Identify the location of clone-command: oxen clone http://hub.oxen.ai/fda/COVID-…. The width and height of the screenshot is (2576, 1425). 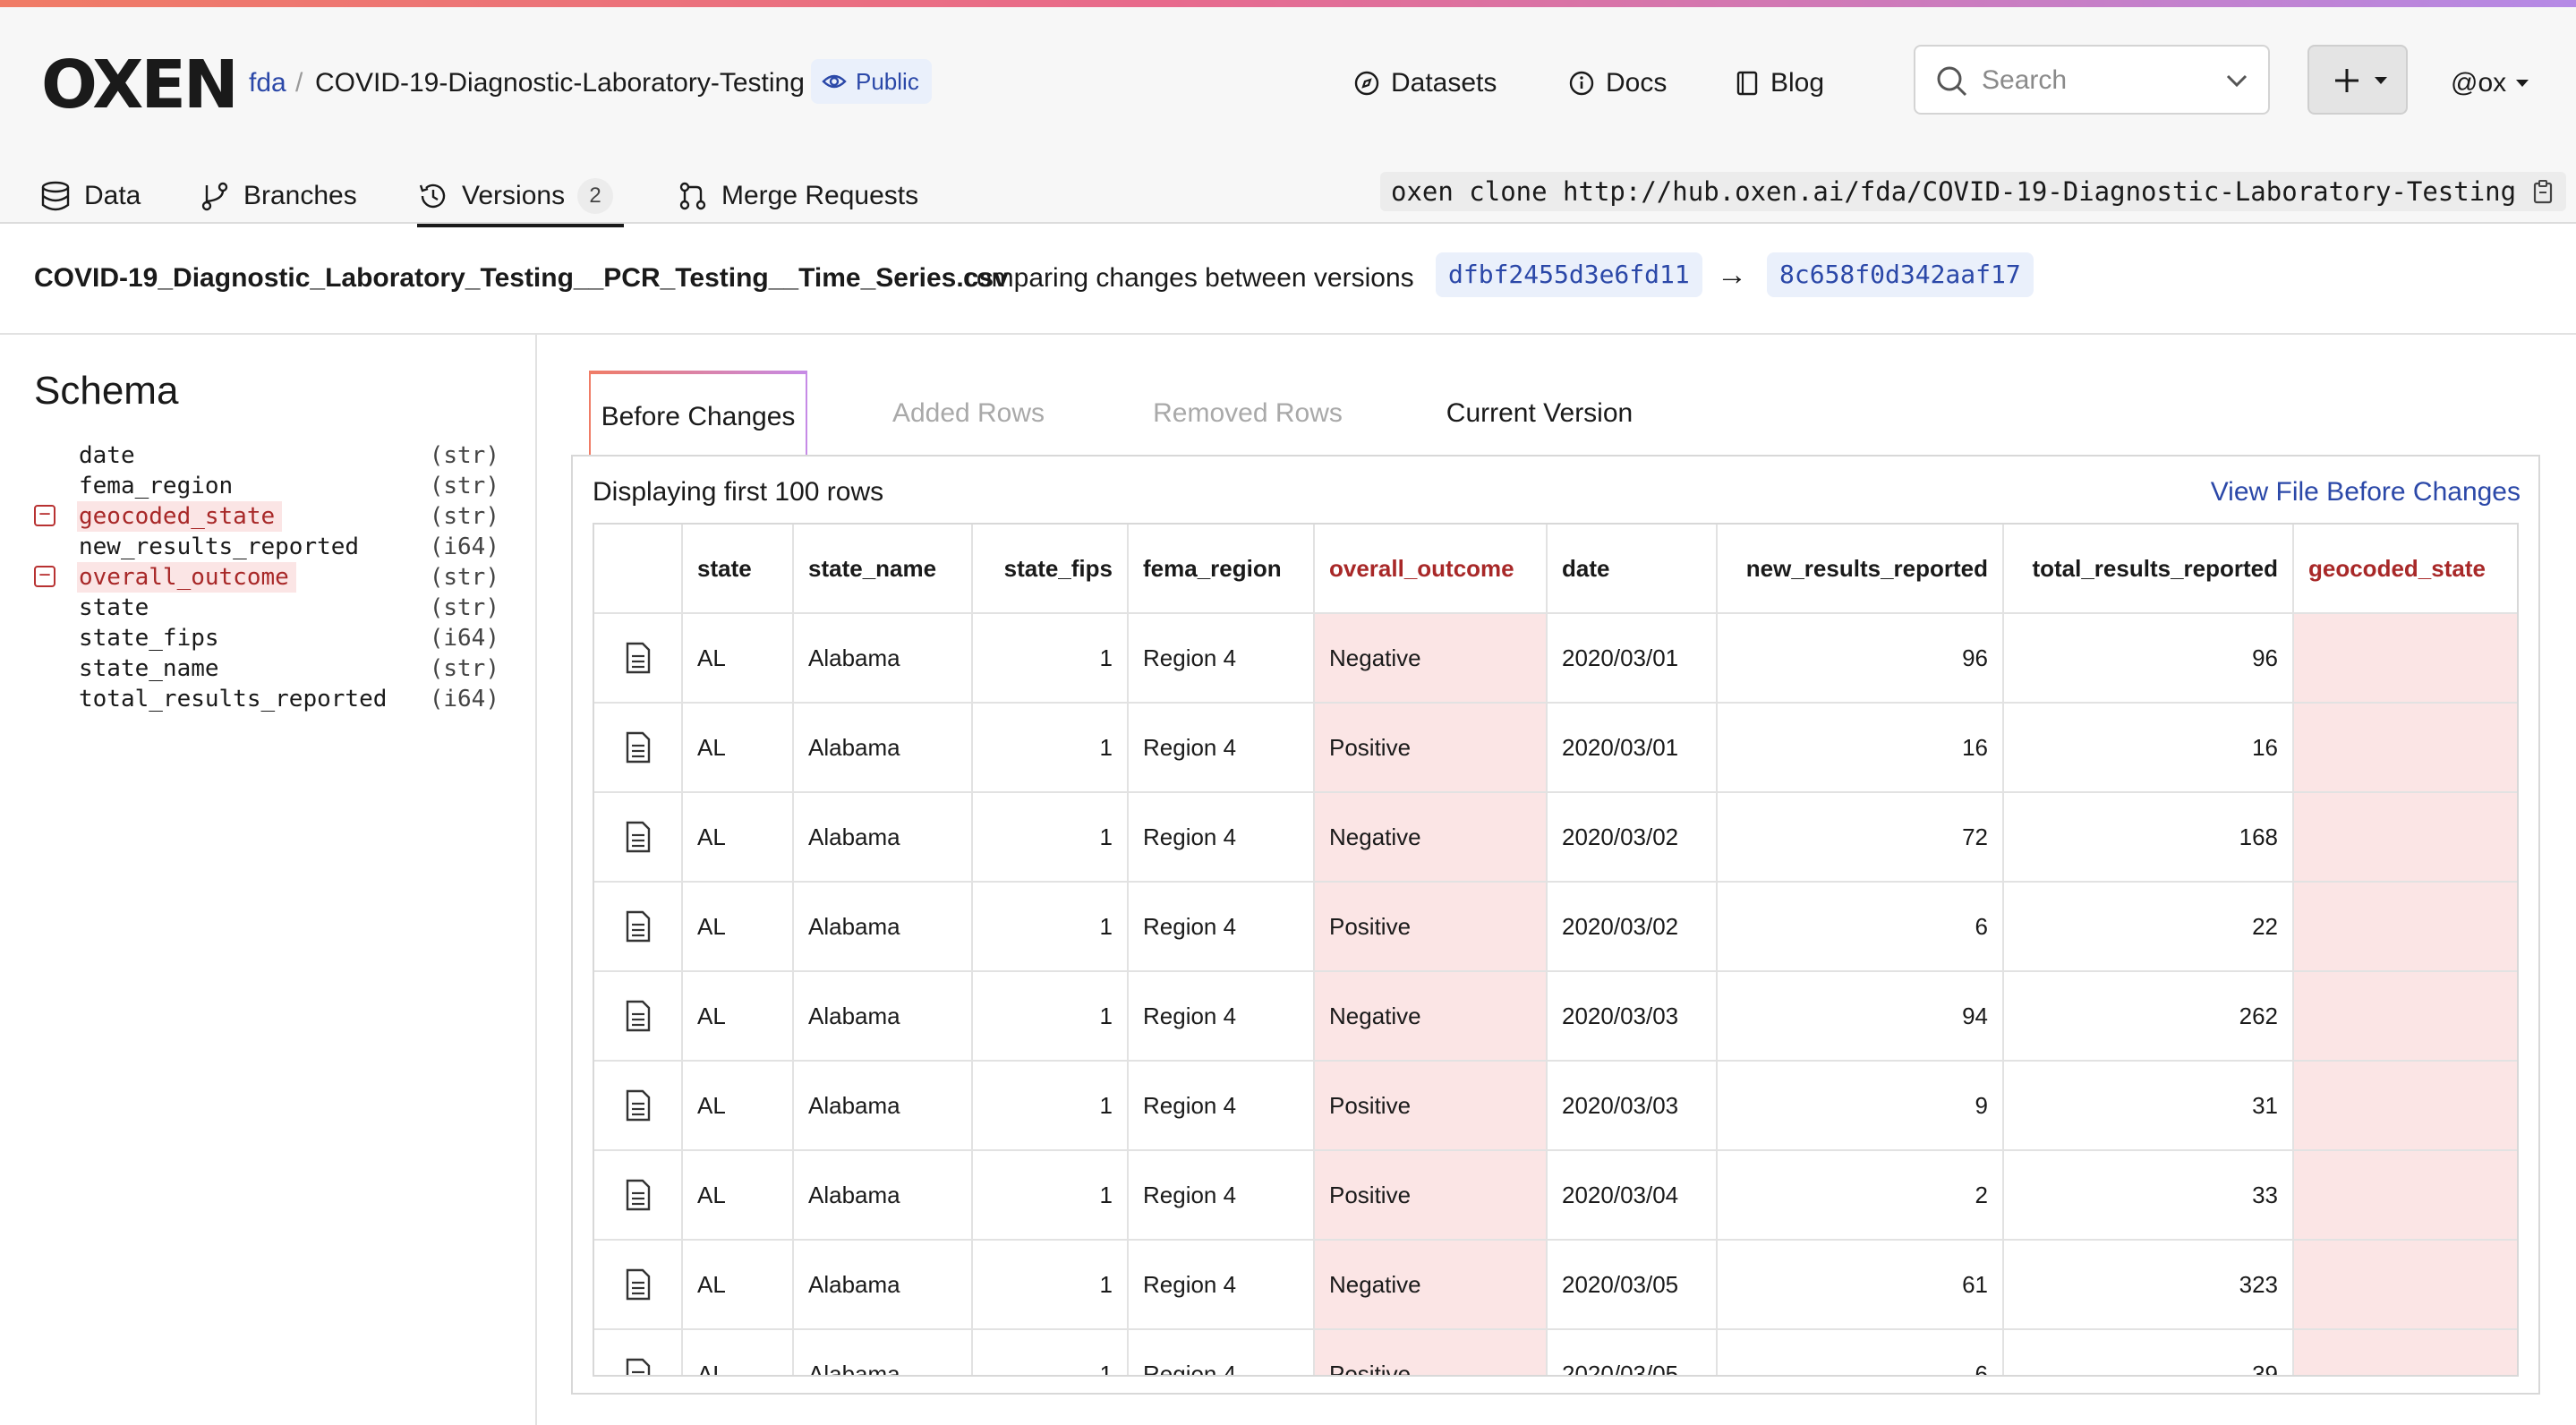
(1973, 191).